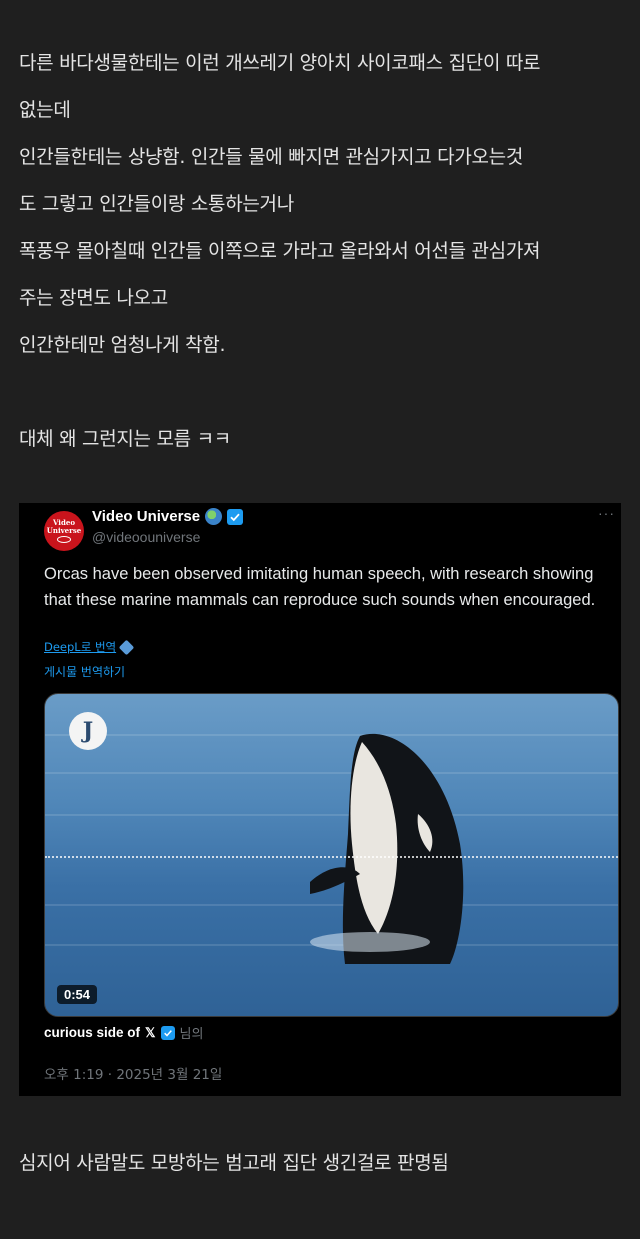 The width and height of the screenshot is (640, 1239). I want to click on author-row: Video Universe, so click(168, 516).